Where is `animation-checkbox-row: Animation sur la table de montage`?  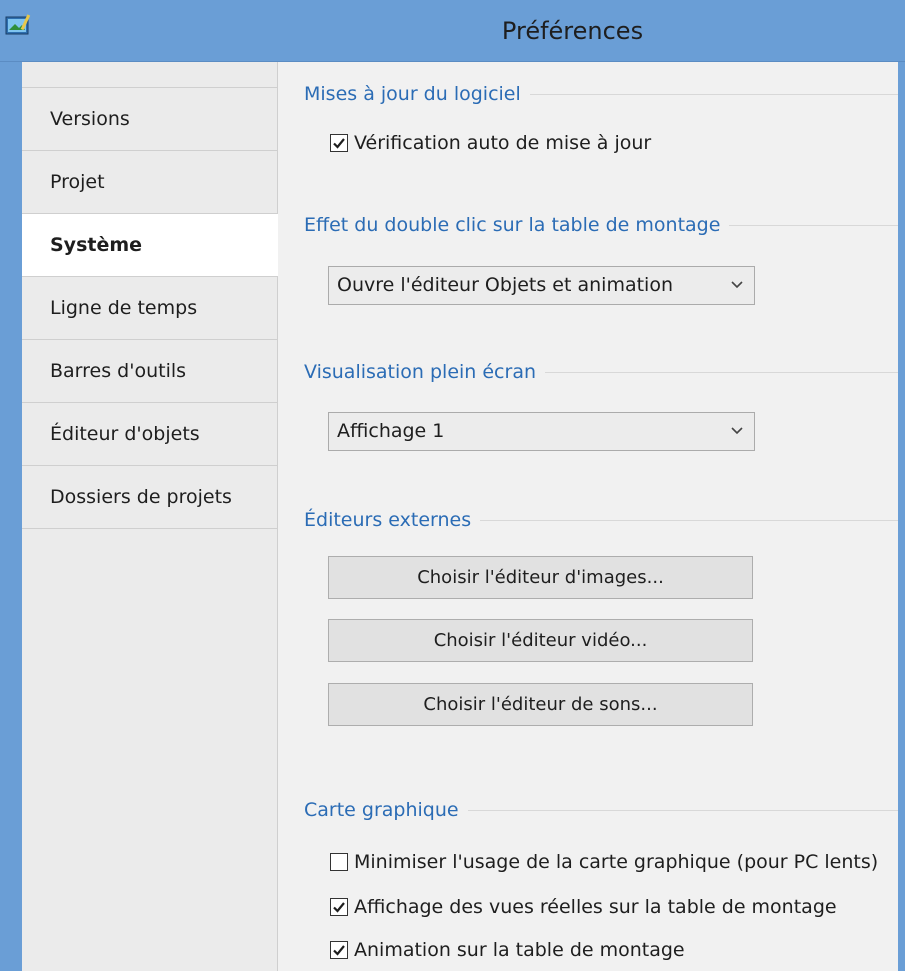
animation-checkbox-row: Animation sur la table de montage is located at coordinates (507, 950).